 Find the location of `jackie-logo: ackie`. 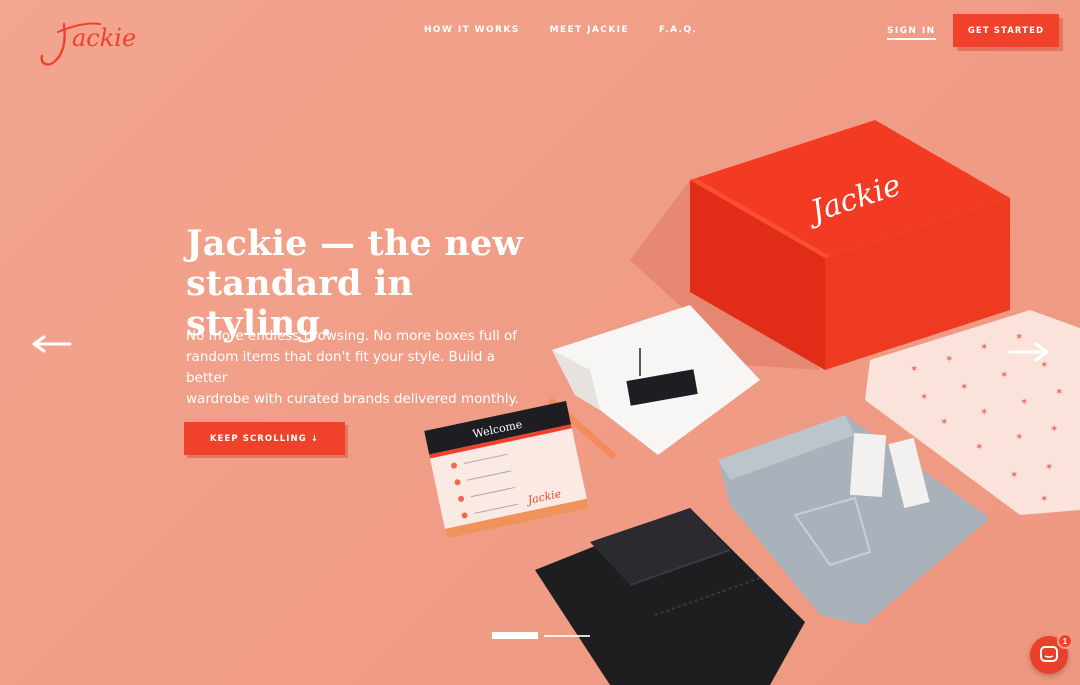

jackie-logo: ackie is located at coordinates (95, 43).